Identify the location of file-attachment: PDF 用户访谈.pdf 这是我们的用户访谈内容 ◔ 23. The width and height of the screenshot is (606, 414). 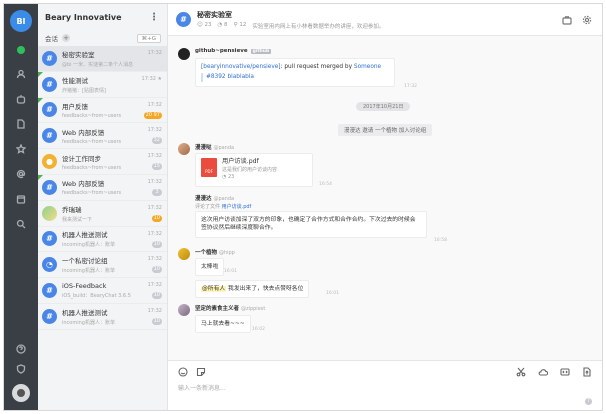
(254, 170).